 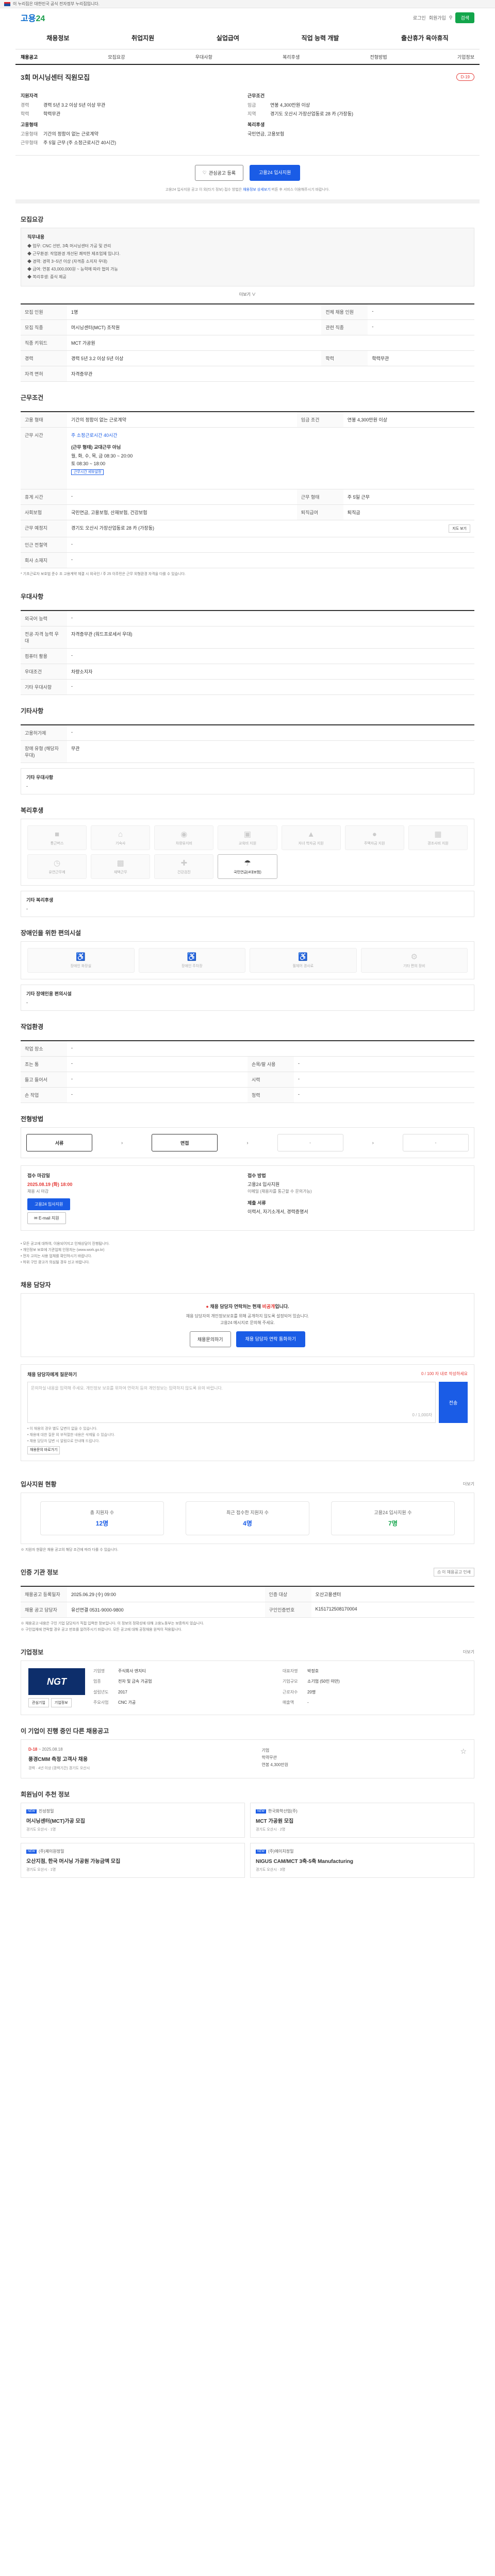 I want to click on process-flow: 서류 › 면접 › - › -, so click(x=247, y=1142).